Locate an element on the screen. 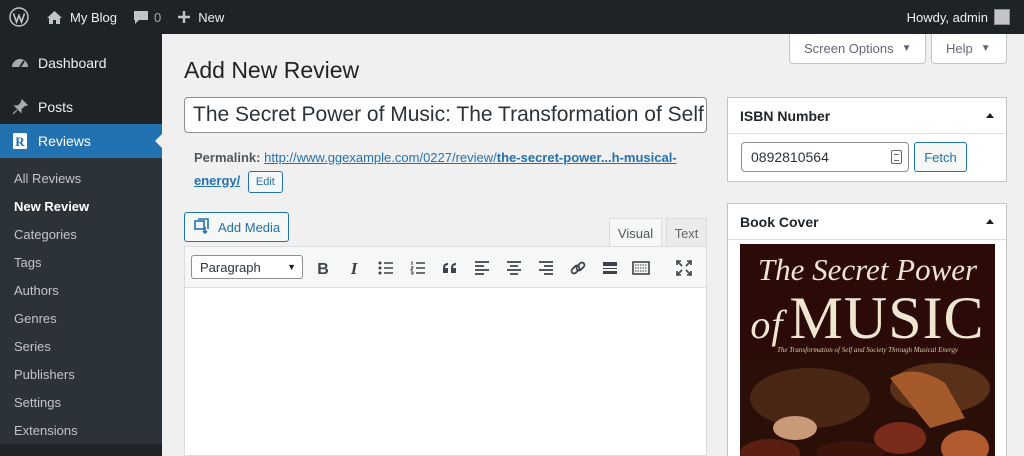 The height and width of the screenshot is (456, 1024). menu-reviews: R Reviews is located at coordinates (81, 141).